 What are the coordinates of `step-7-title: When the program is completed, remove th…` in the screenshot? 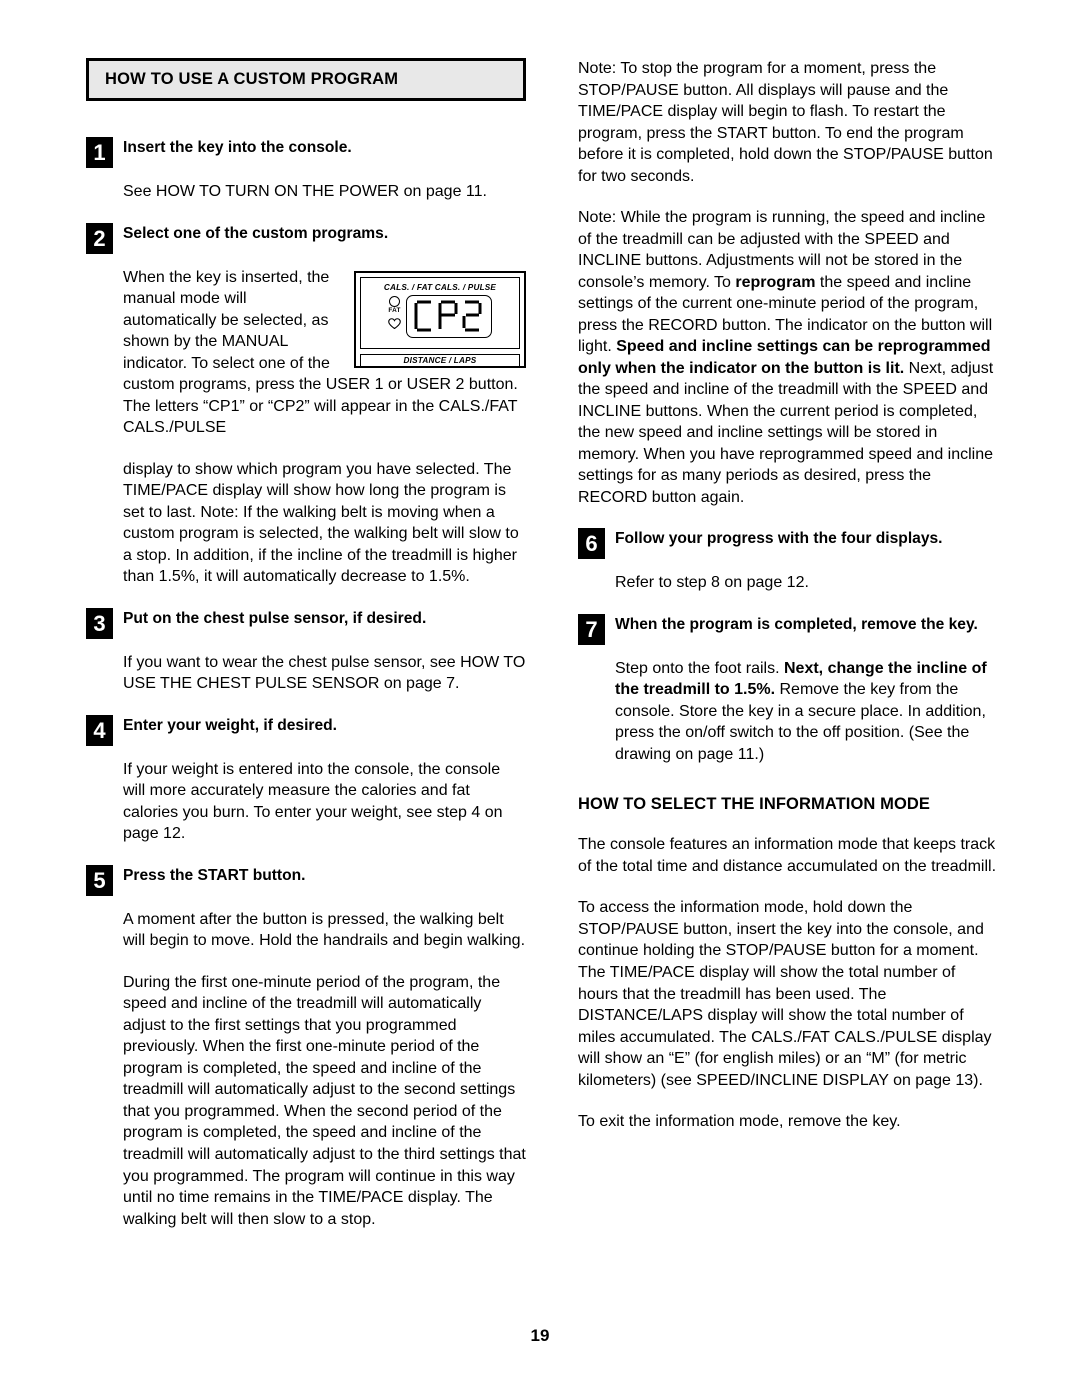 It's located at (796, 624).